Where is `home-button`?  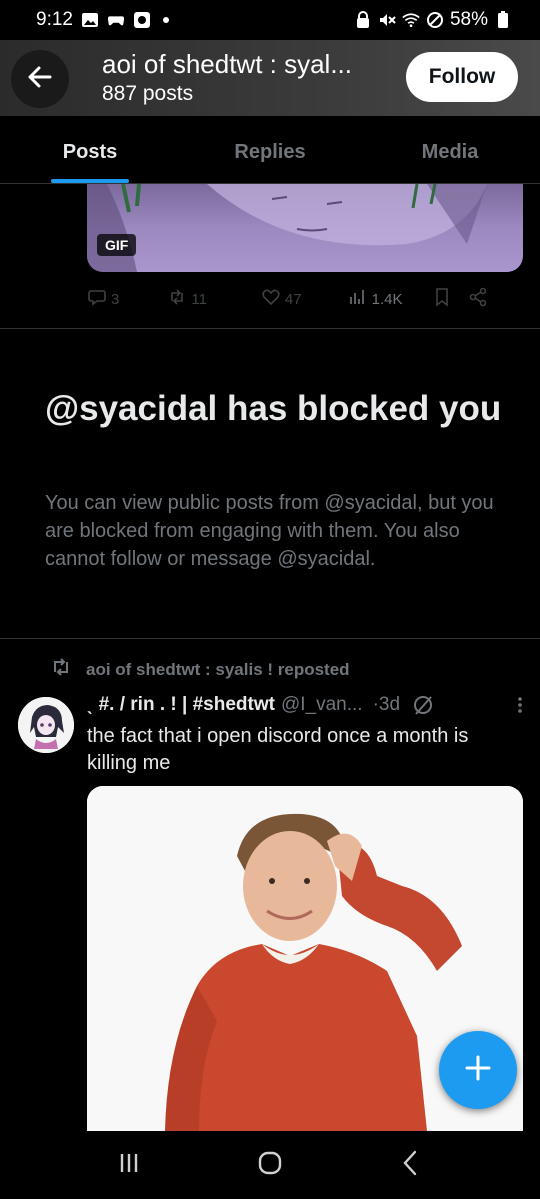
home-button is located at coordinates (270, 1165).